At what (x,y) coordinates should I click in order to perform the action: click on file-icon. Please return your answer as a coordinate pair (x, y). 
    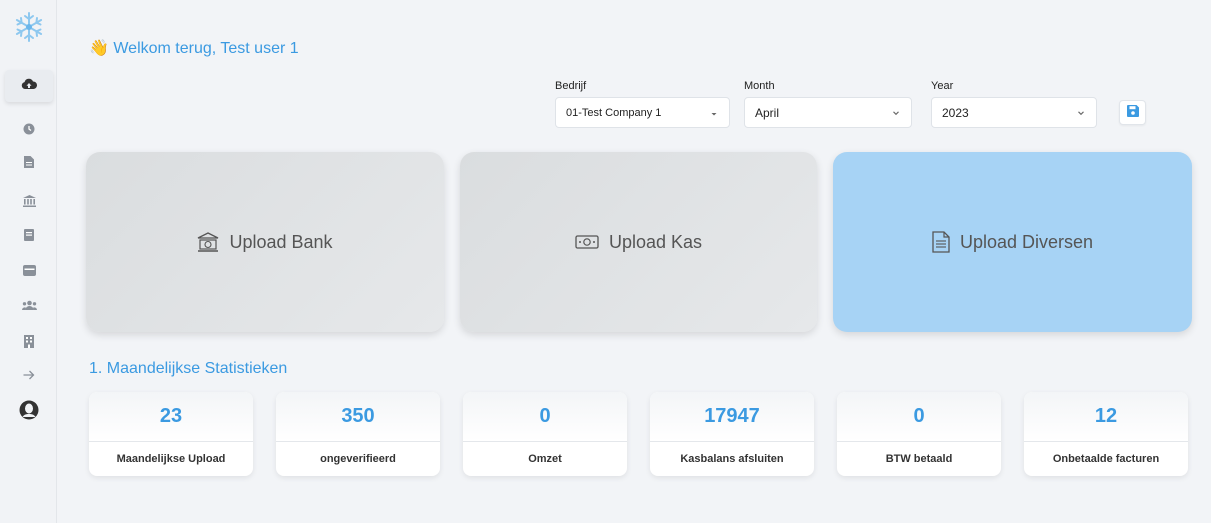
    Looking at the image, I should click on (29, 162).